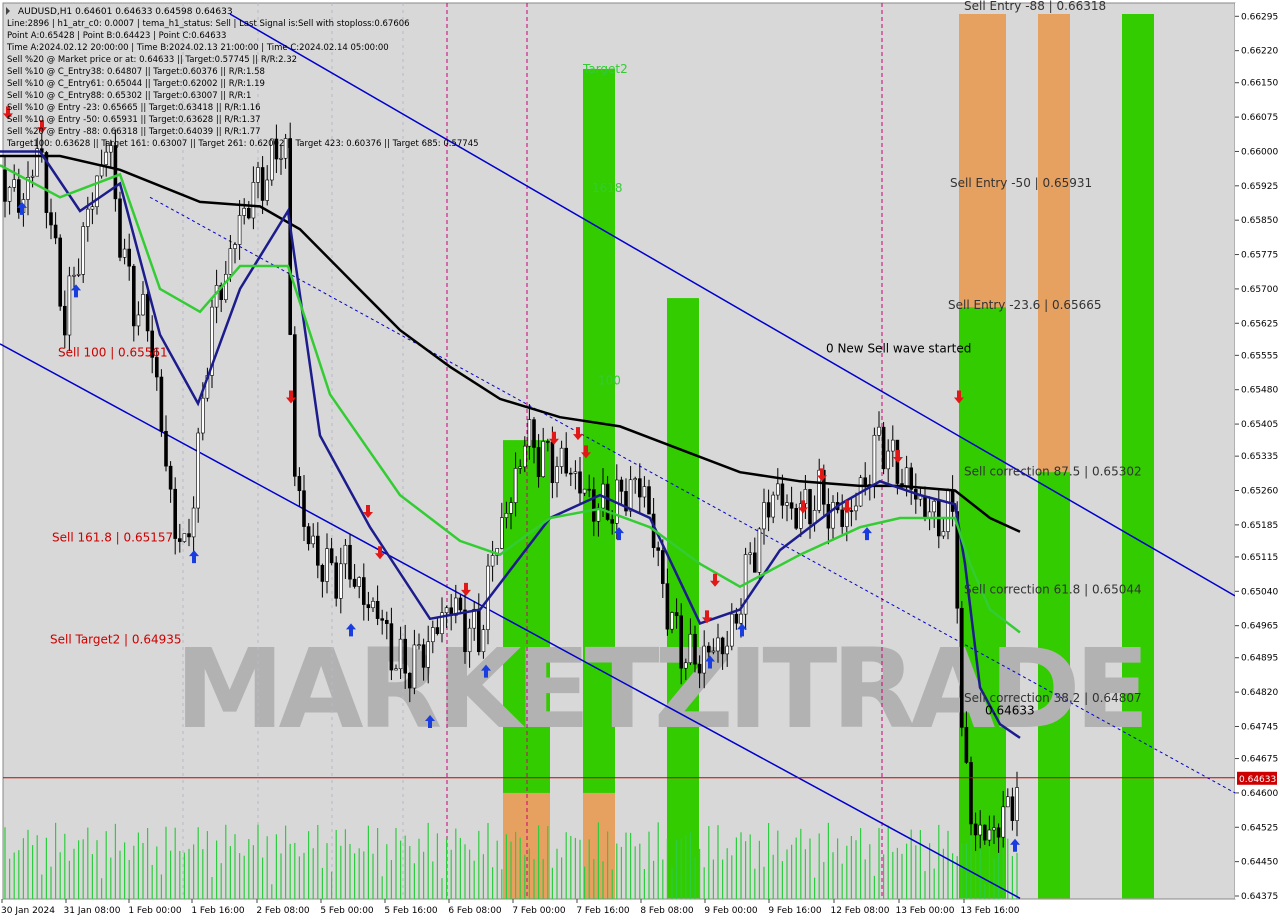 The image size is (1280, 924). I want to click on y-tick-label: 0.64525, so click(1259, 828).